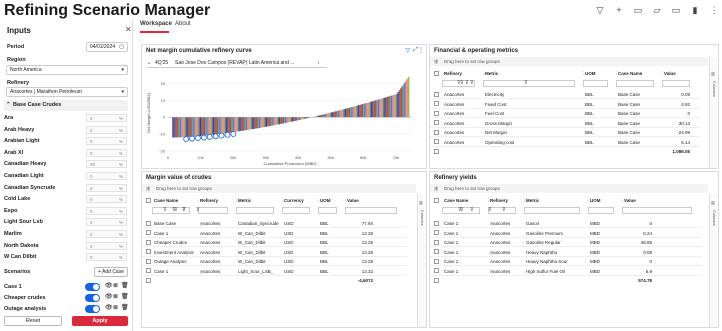 The height and width of the screenshot is (331, 722). What do you see at coordinates (565, 132) in the screenshot?
I see `table-row: Anacortes Net Margin BBL Base Case 24.99` at bounding box center [565, 132].